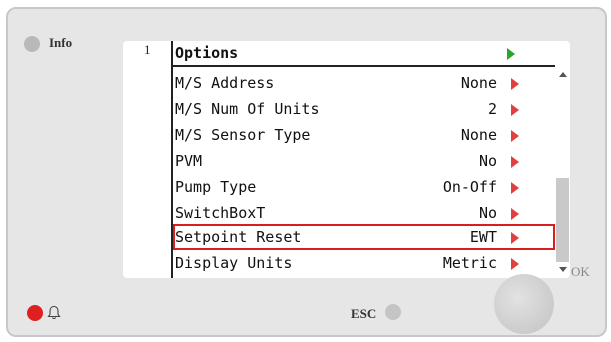 The height and width of the screenshot is (342, 611). What do you see at coordinates (364, 263) in the screenshot?
I see `option-row-display-units: Display Units Metric` at bounding box center [364, 263].